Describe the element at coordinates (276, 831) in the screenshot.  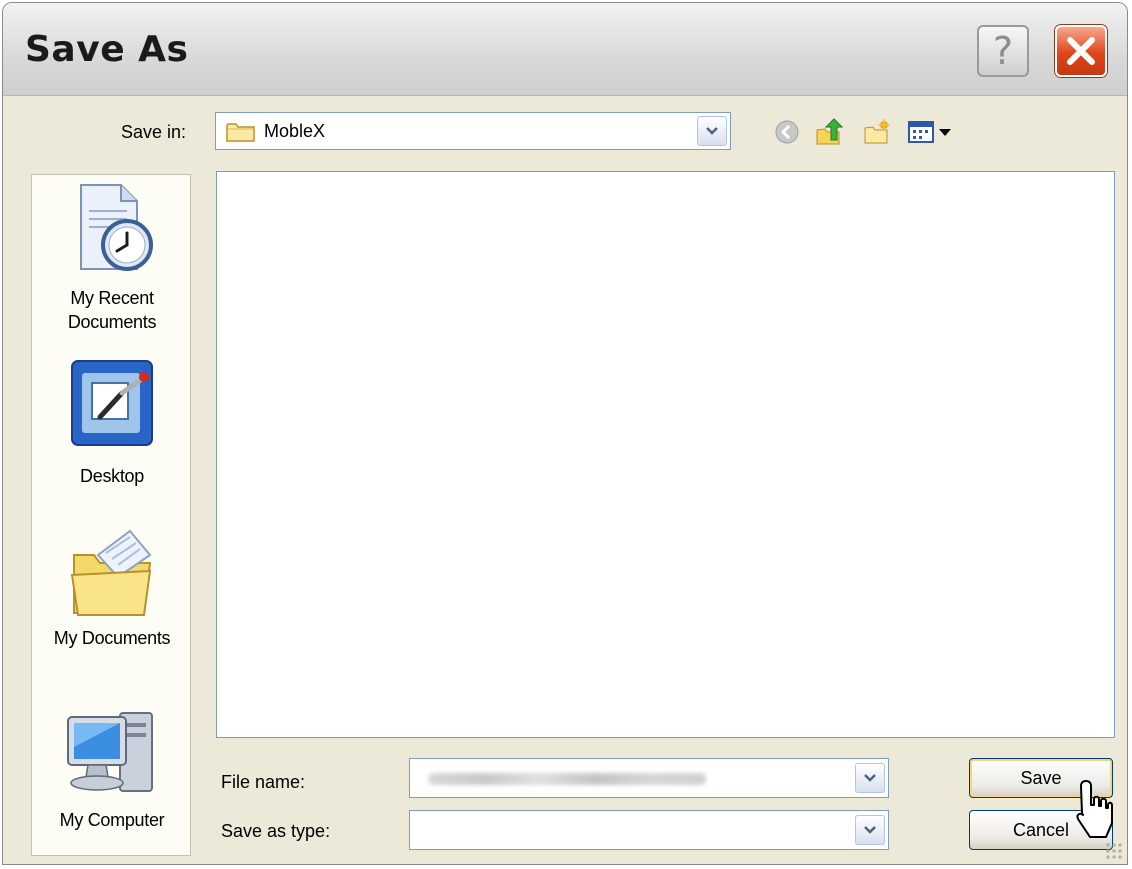
I see `save-as-type-label: Save as type:` at that location.